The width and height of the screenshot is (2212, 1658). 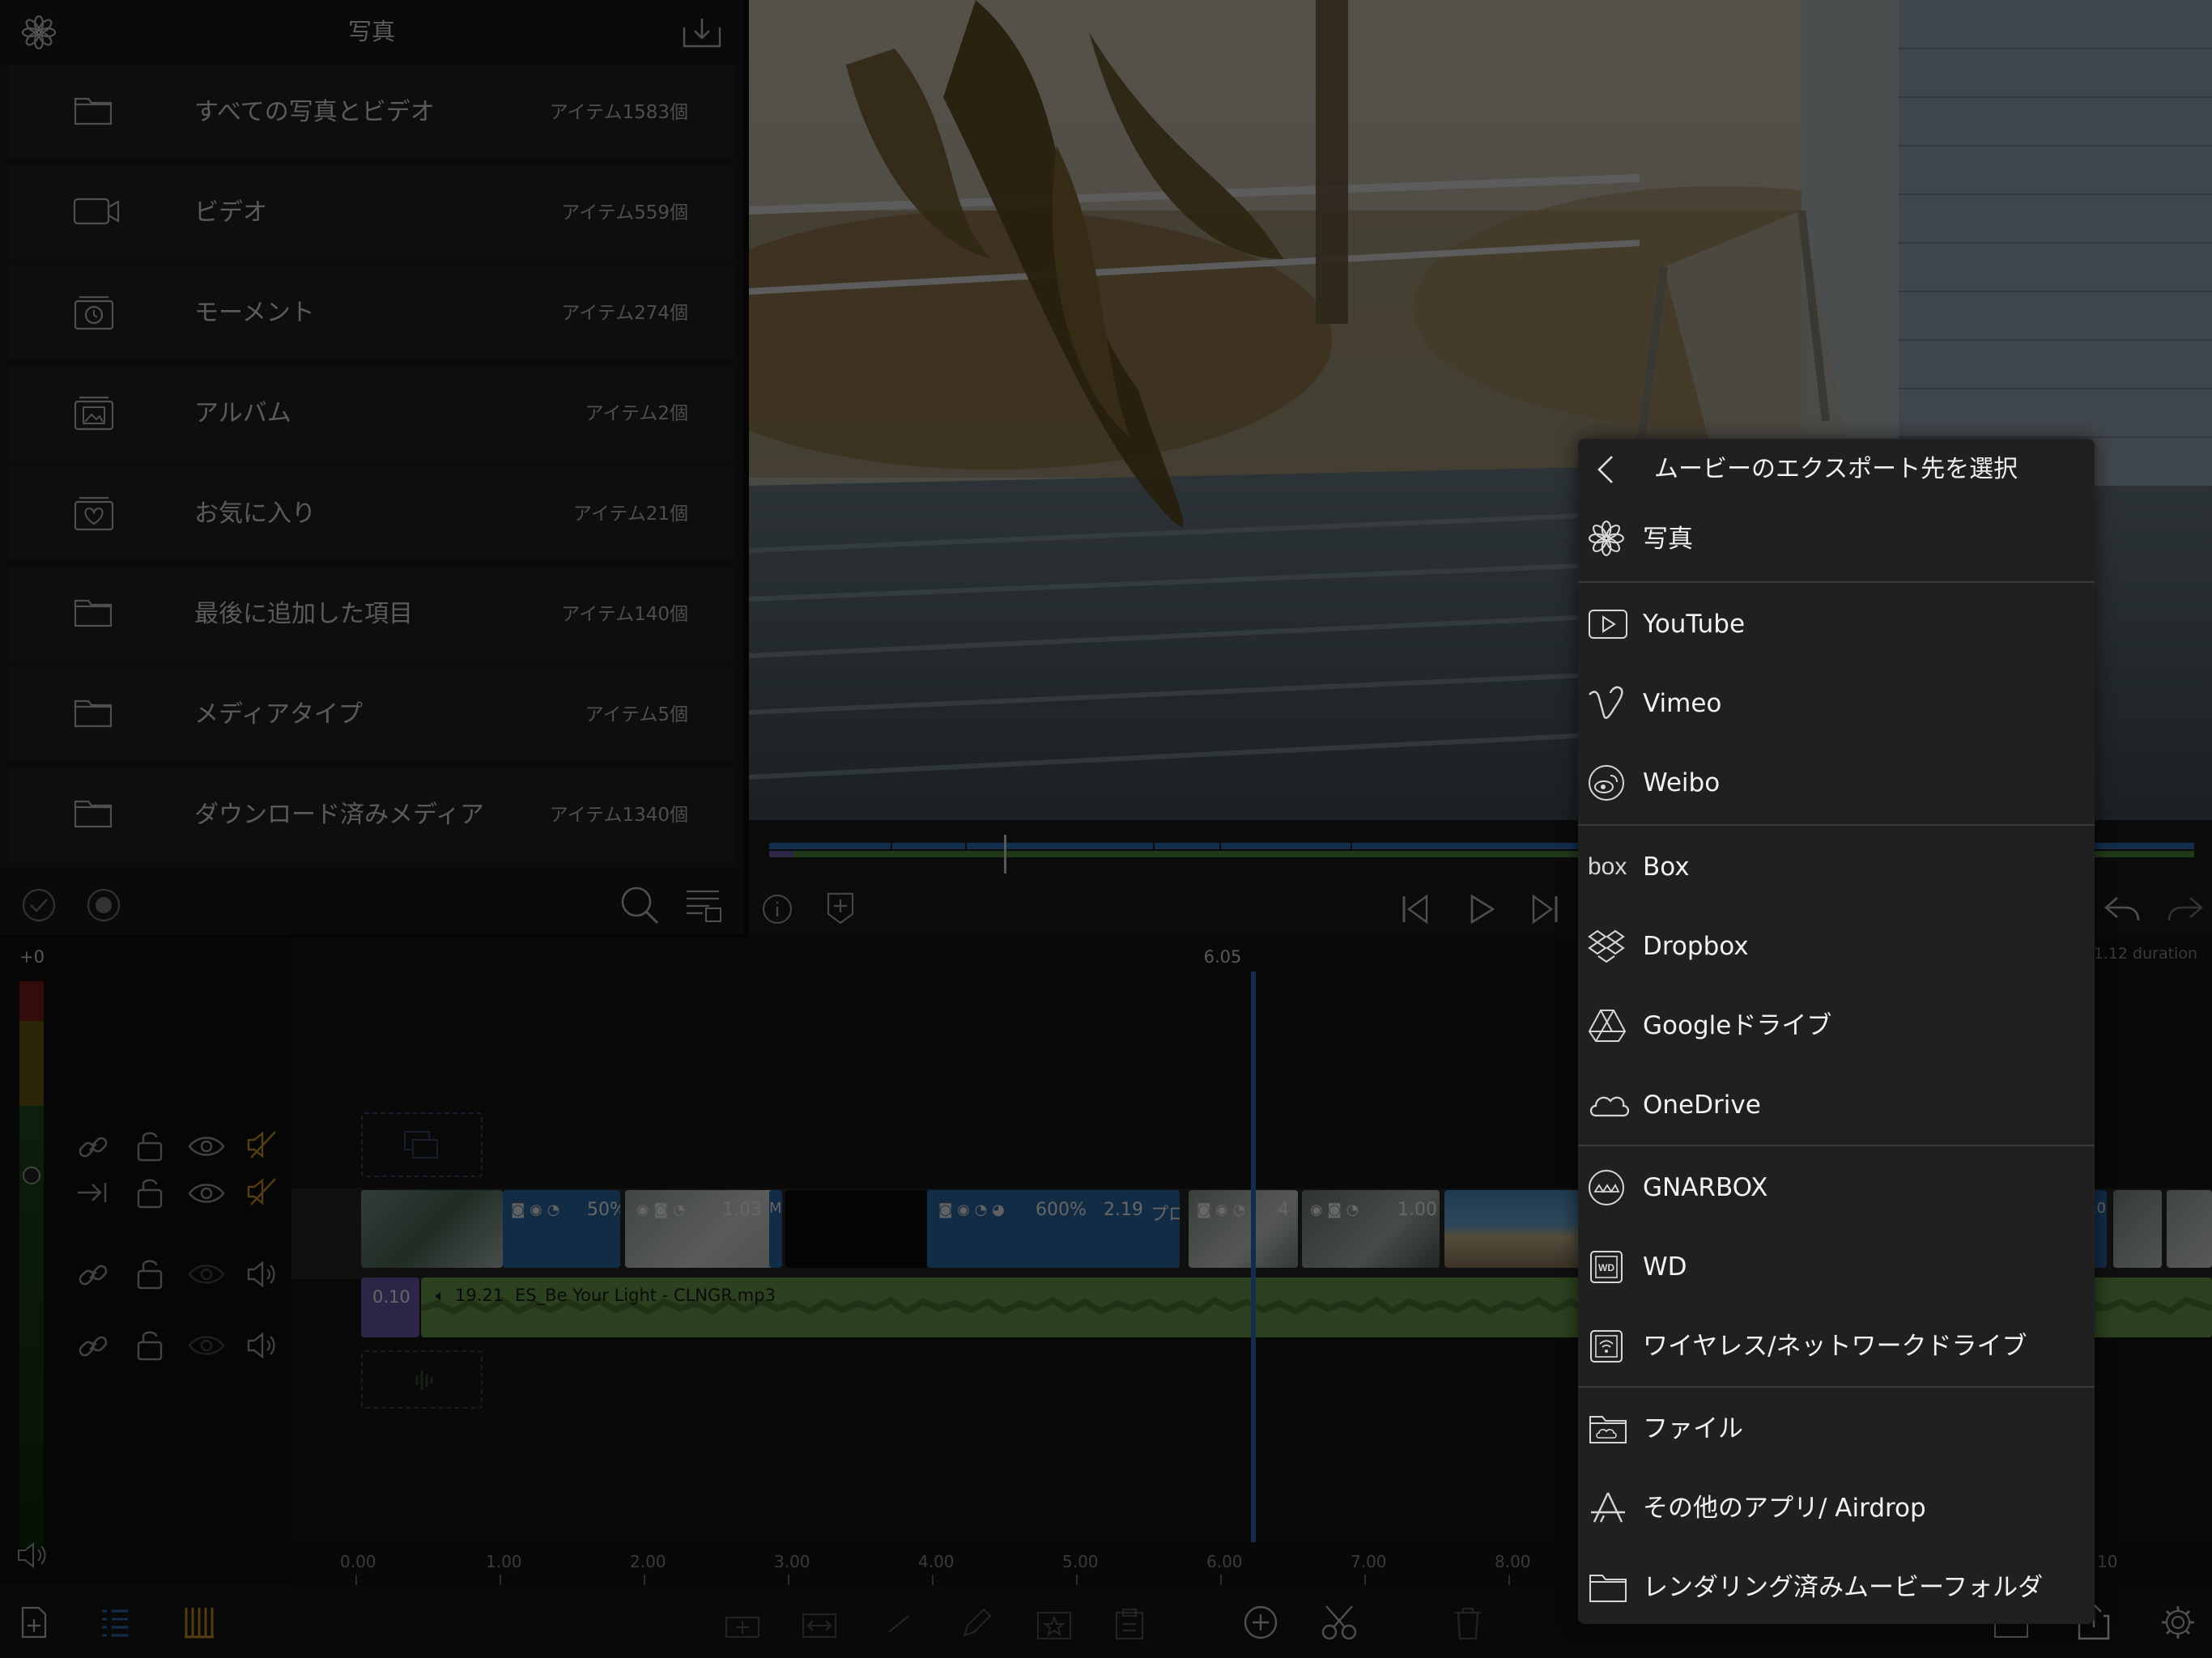 What do you see at coordinates (1254, 1278) in the screenshot?
I see `timeline-playhead` at bounding box center [1254, 1278].